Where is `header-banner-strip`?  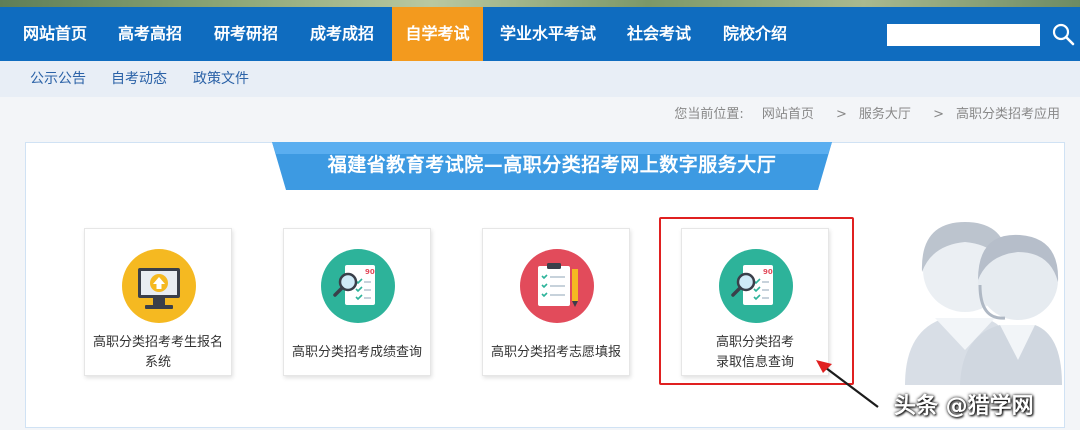 header-banner-strip is located at coordinates (540, 3).